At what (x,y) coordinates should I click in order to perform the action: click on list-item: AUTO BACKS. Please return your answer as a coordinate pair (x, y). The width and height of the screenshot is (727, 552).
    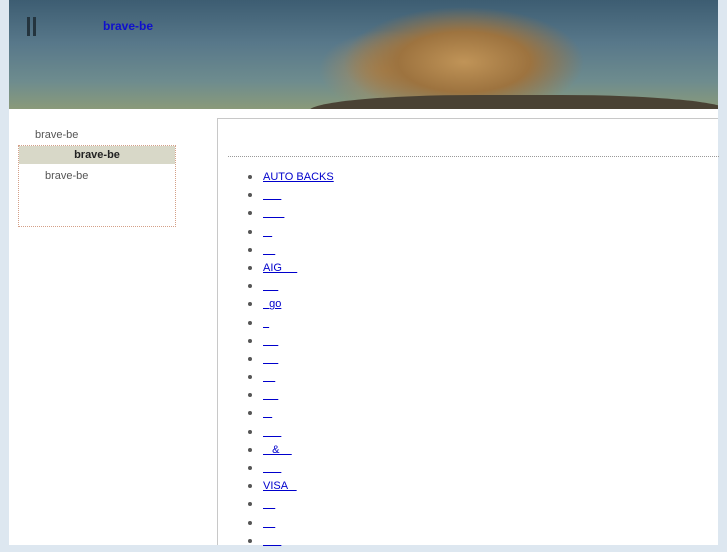
    Looking at the image, I should click on (288, 179).